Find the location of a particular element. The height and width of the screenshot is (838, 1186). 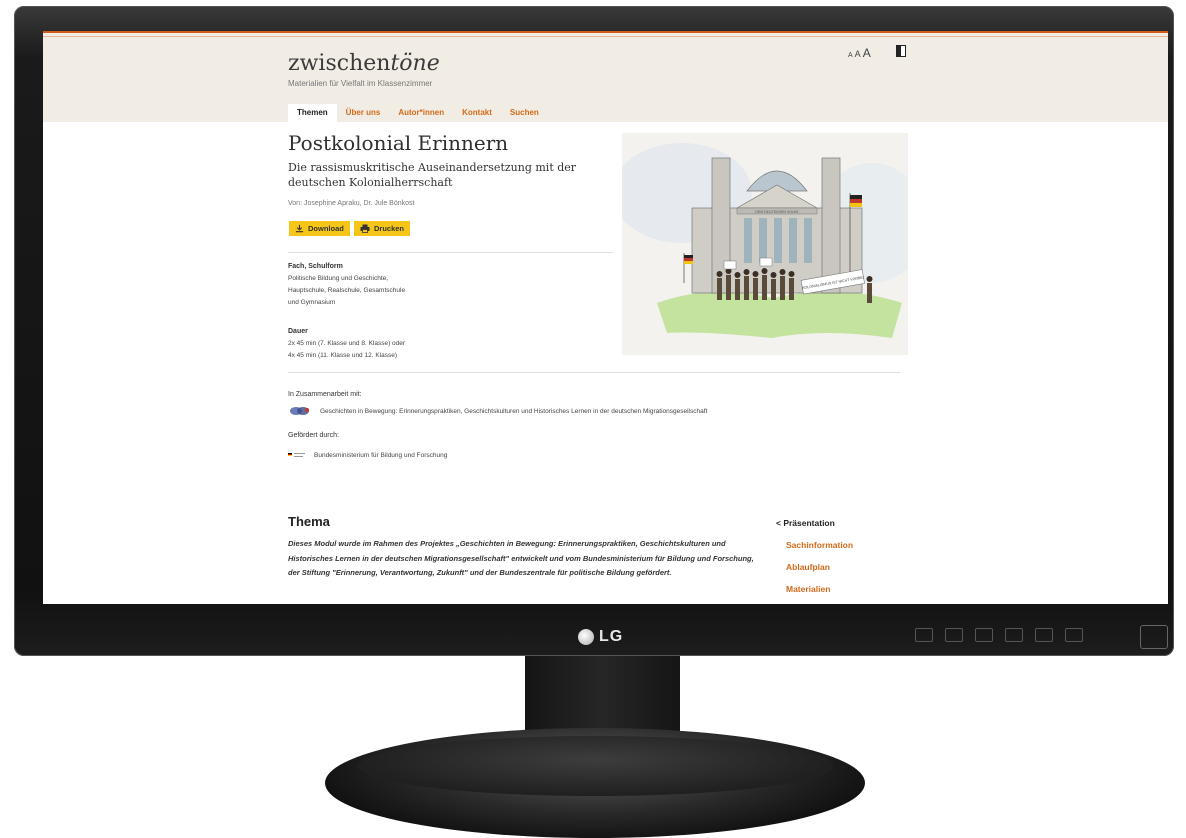

site-logo: zwischentöne is located at coordinates (364, 63).